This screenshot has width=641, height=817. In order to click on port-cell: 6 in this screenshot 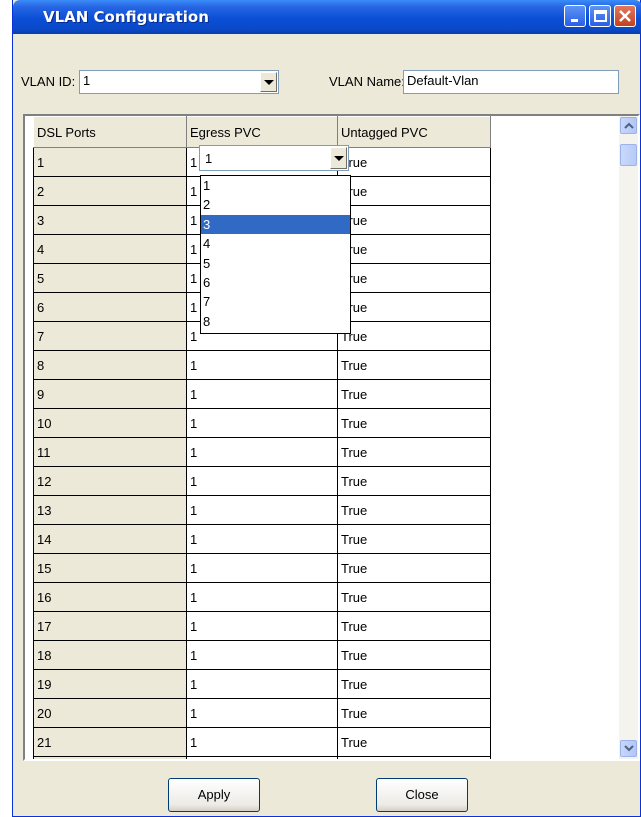, I will do `click(110, 307)`.